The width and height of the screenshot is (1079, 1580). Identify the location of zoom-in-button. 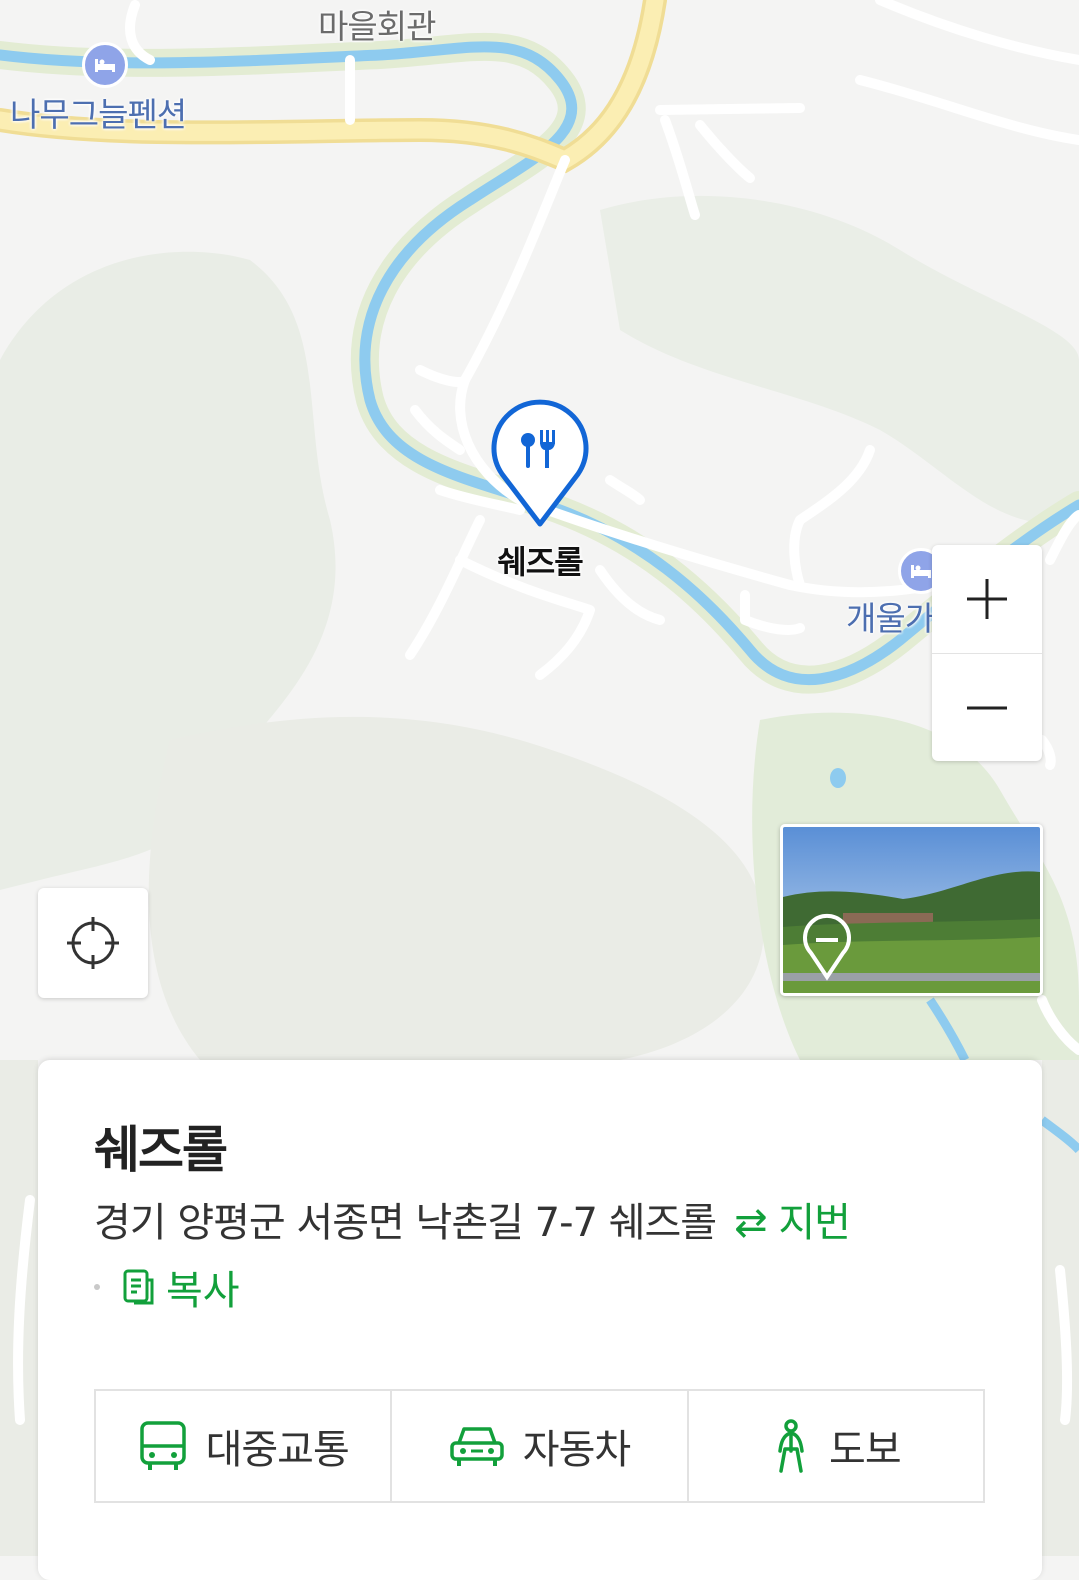
(987, 599).